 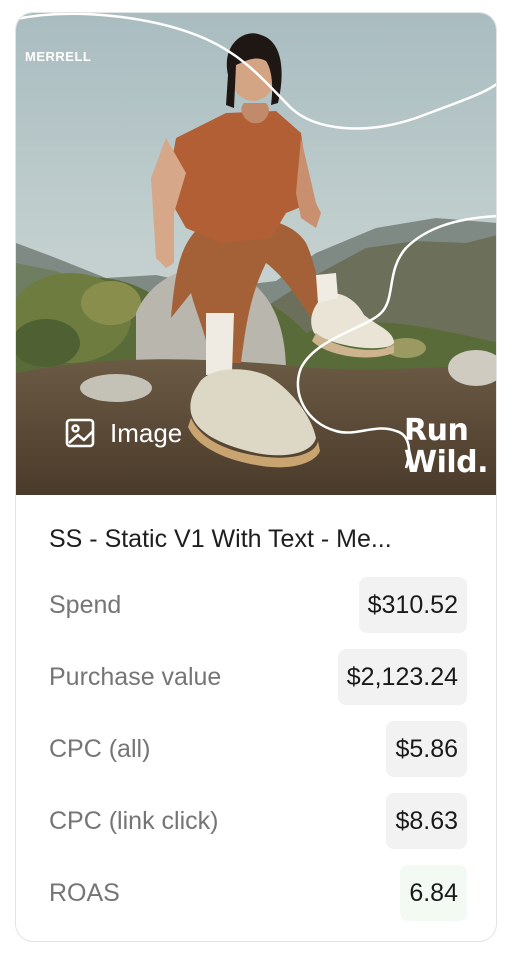 What do you see at coordinates (402, 677) in the screenshot?
I see `metric-value: $2,123.24` at bounding box center [402, 677].